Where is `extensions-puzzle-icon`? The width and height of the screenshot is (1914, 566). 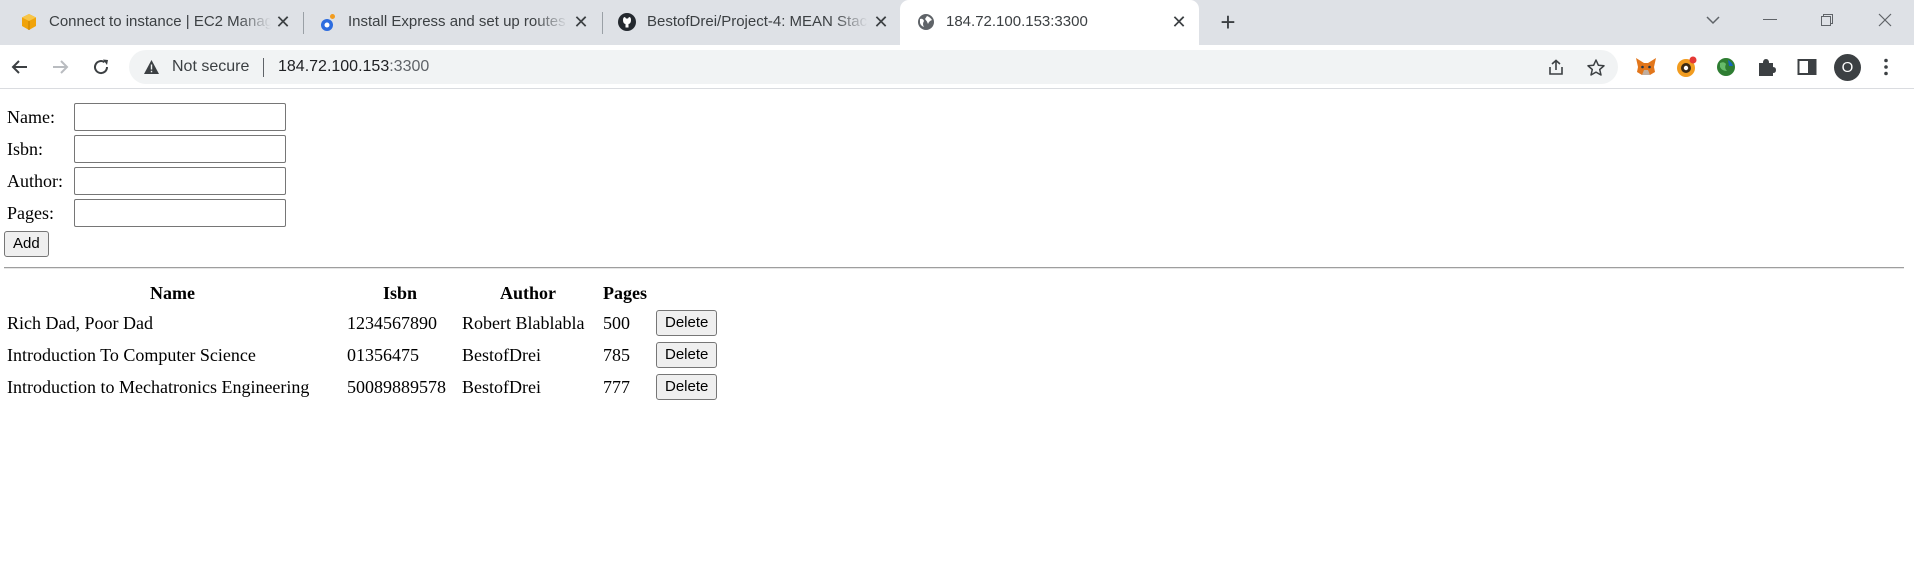 extensions-puzzle-icon is located at coordinates (1766, 67).